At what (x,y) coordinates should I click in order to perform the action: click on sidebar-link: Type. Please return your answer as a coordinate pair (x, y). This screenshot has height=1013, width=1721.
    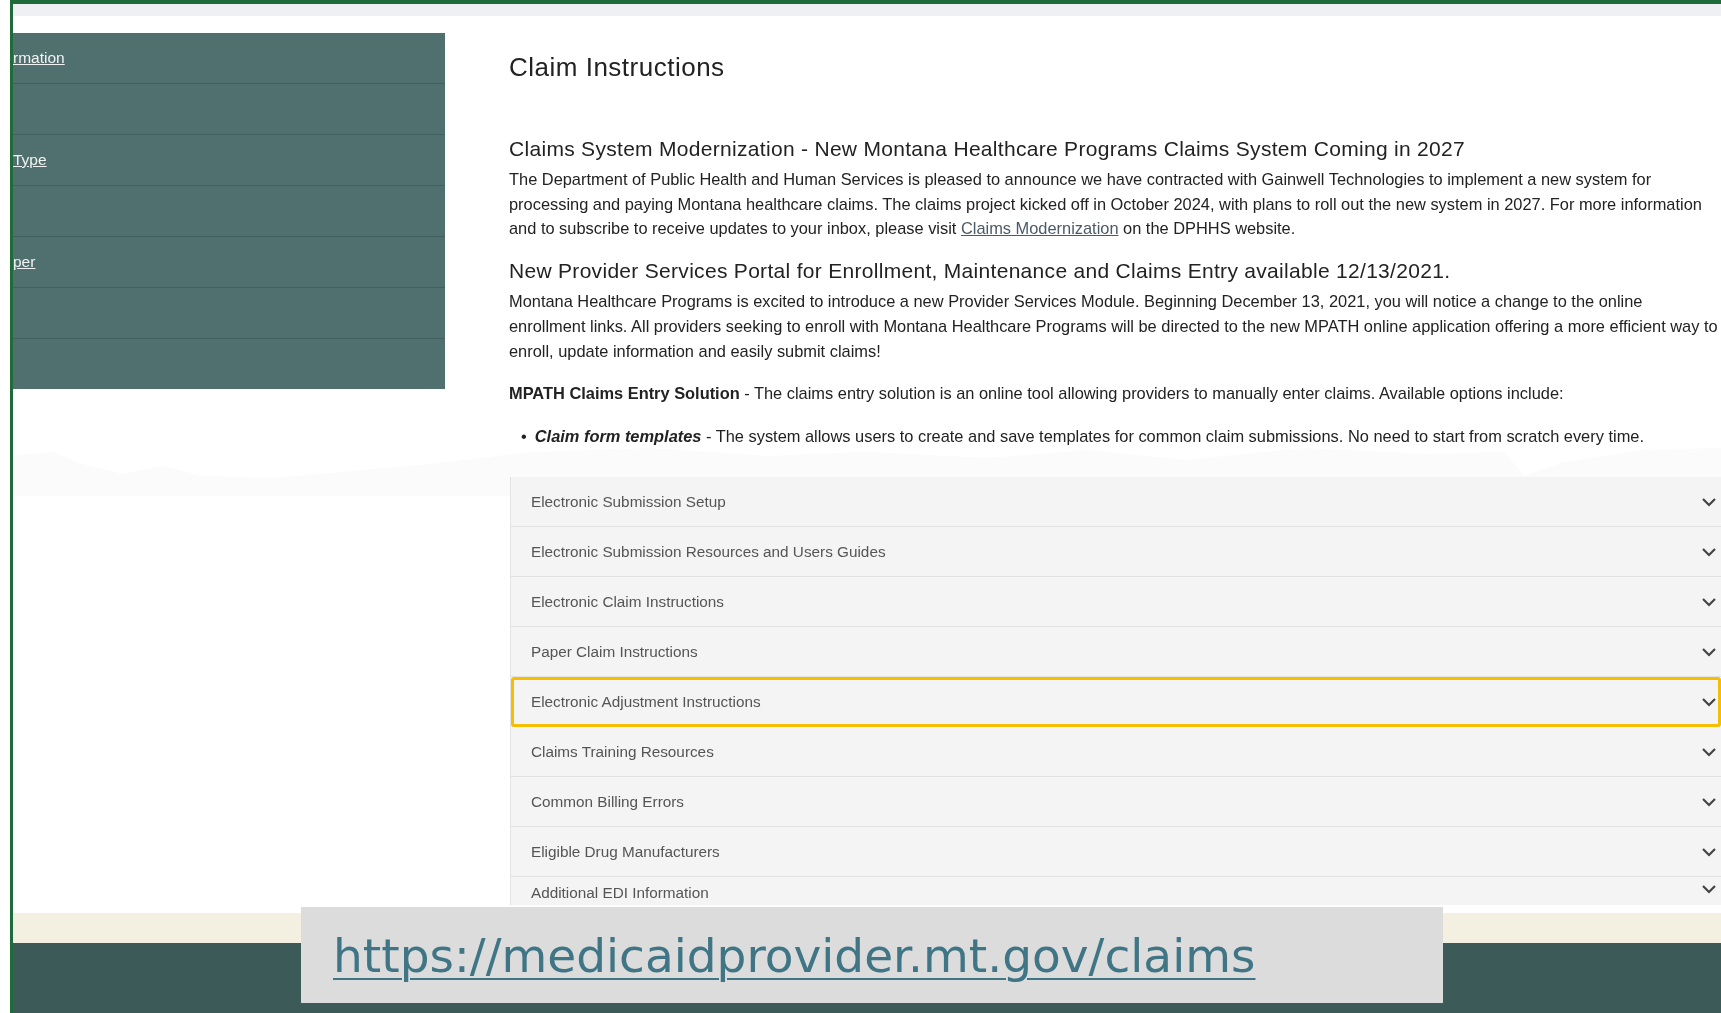
    Looking at the image, I should click on (30, 160).